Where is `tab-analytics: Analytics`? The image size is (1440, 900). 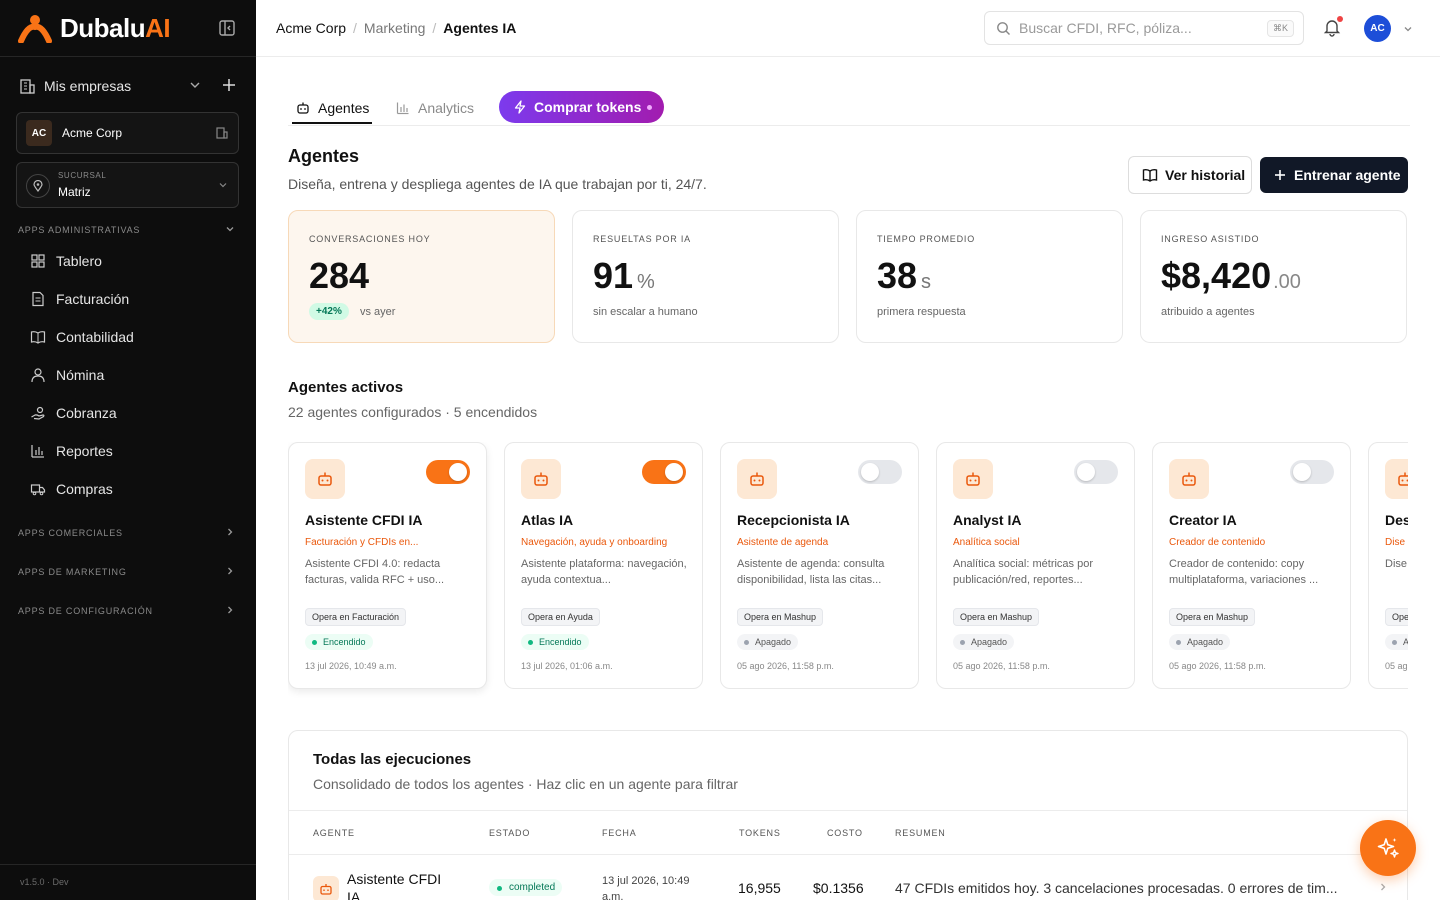
tab-analytics: Analytics is located at coordinates (435, 108).